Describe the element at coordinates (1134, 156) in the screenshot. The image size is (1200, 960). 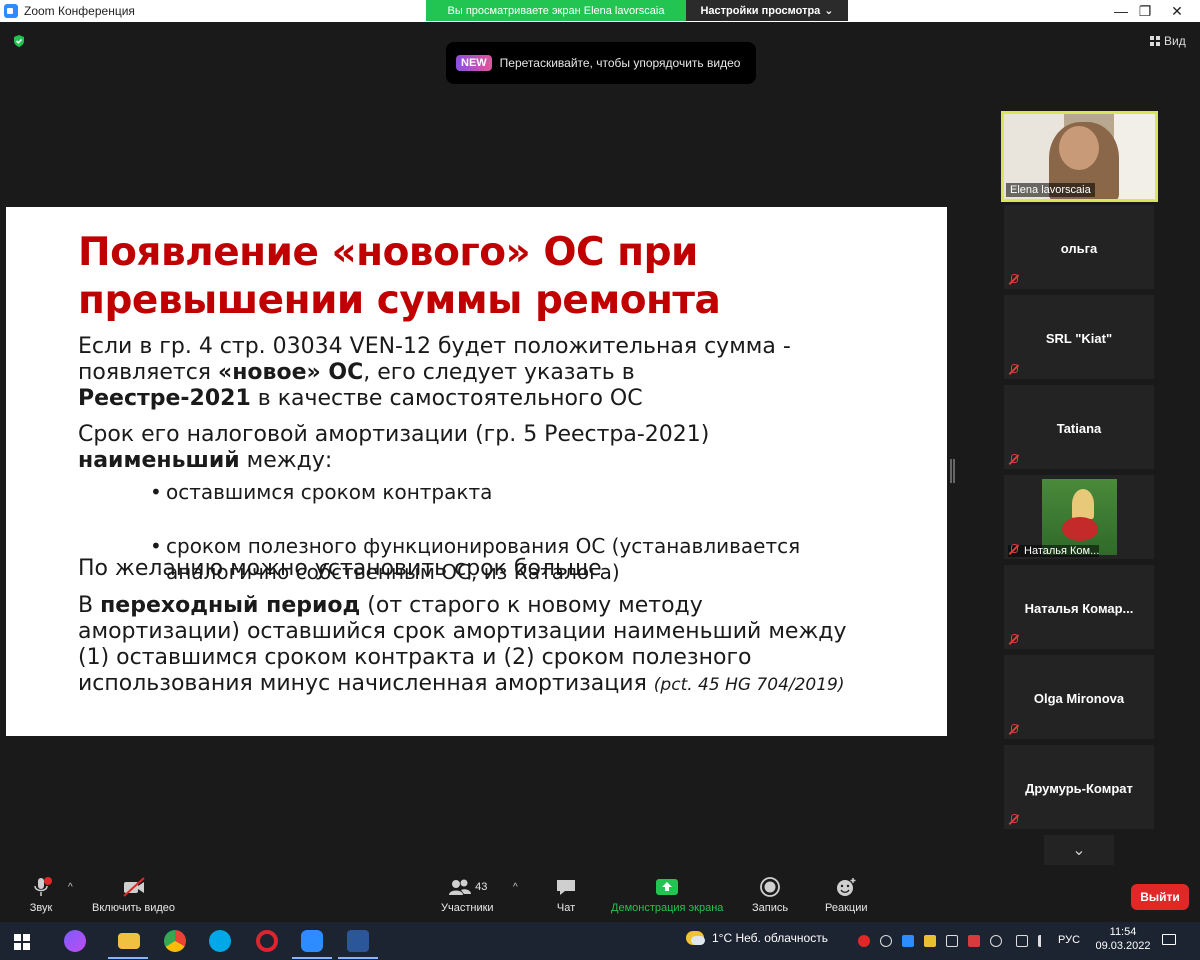
I see `video-background` at that location.